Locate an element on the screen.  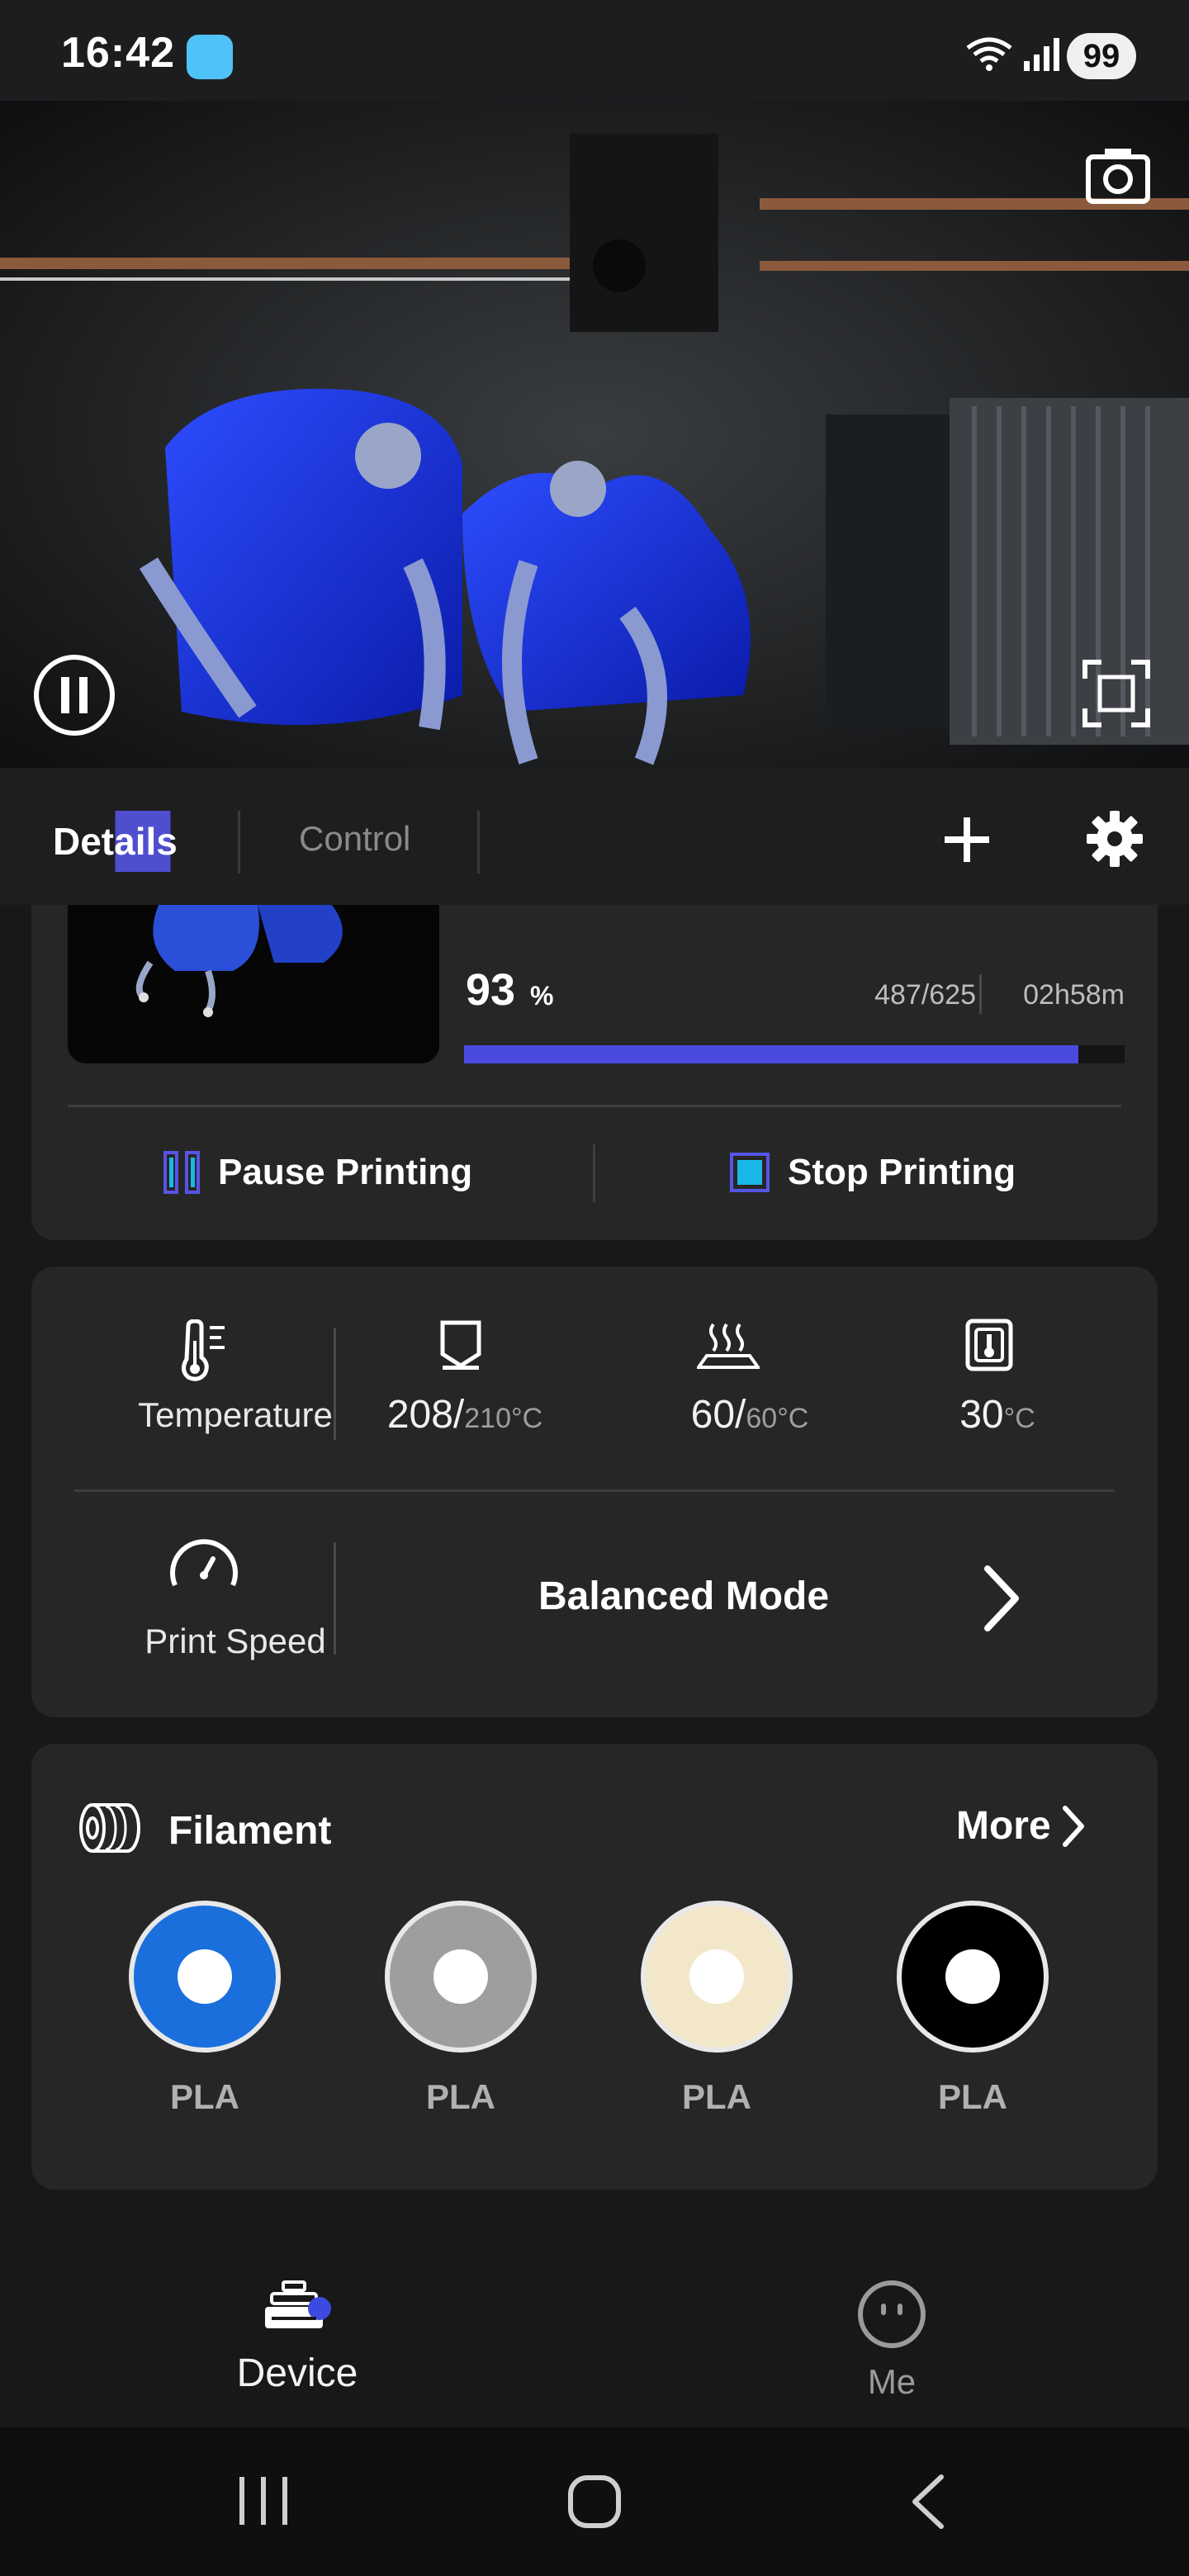
progress-percent: 93 is located at coordinates (491, 990).